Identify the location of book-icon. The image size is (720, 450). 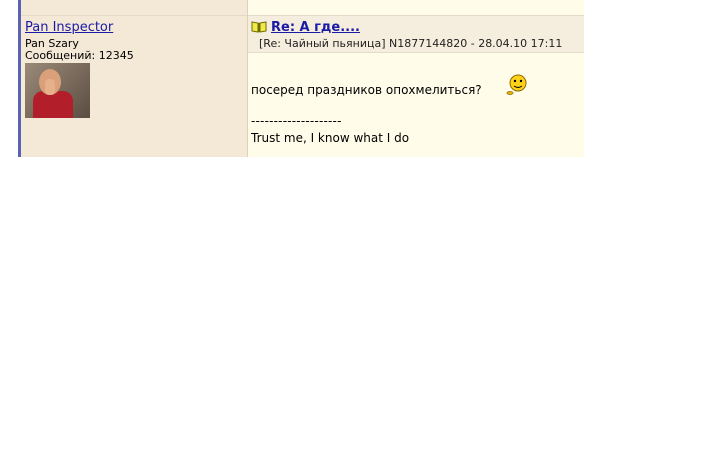
(259, 27).